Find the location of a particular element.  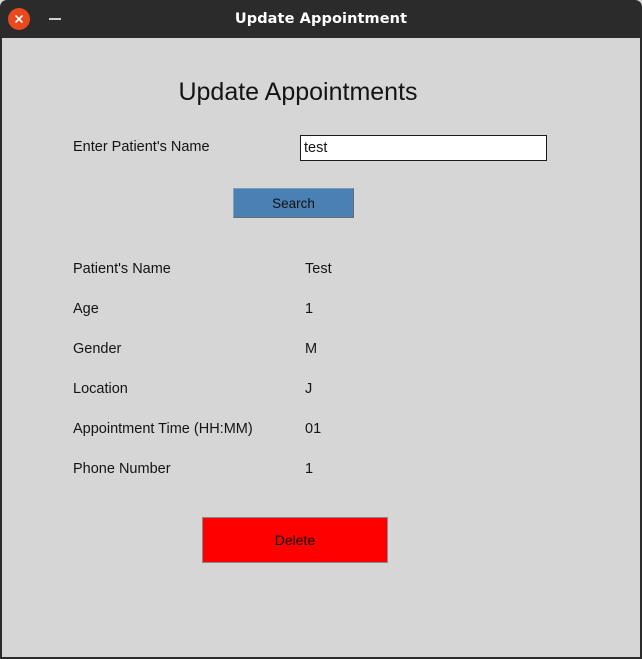

search-button: Search is located at coordinates (293, 203).